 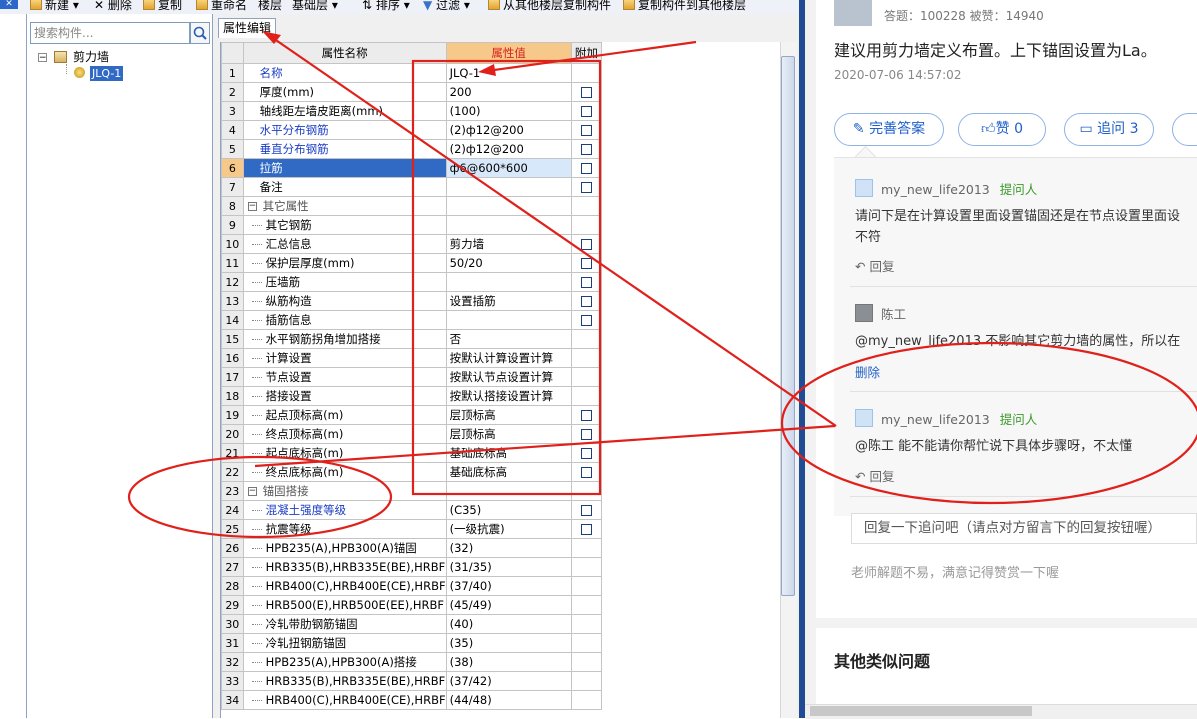 What do you see at coordinates (221, 6) in the screenshot?
I see `rename-button: 重命名` at bounding box center [221, 6].